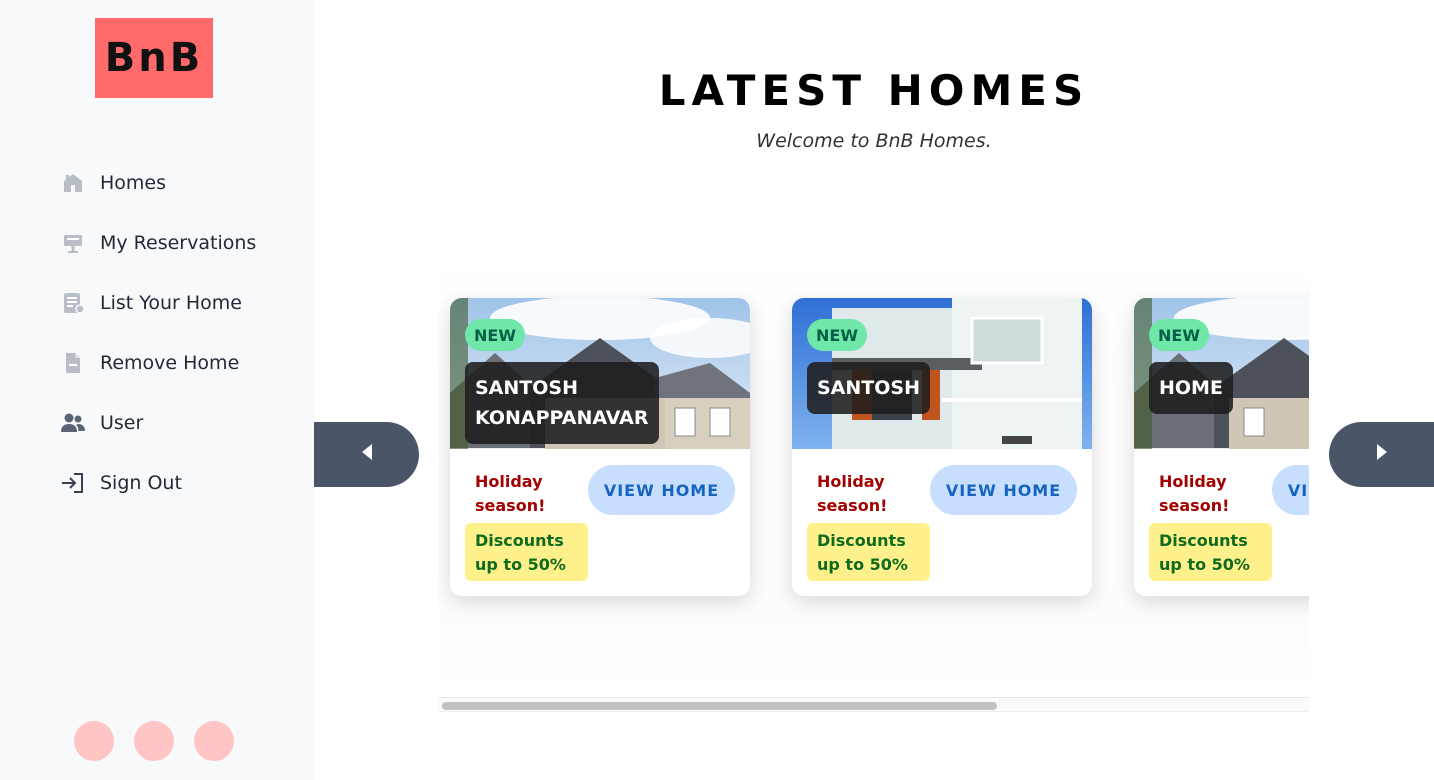 The image size is (1434, 780). I want to click on sidebar-item-label: My Reservations, so click(178, 243).